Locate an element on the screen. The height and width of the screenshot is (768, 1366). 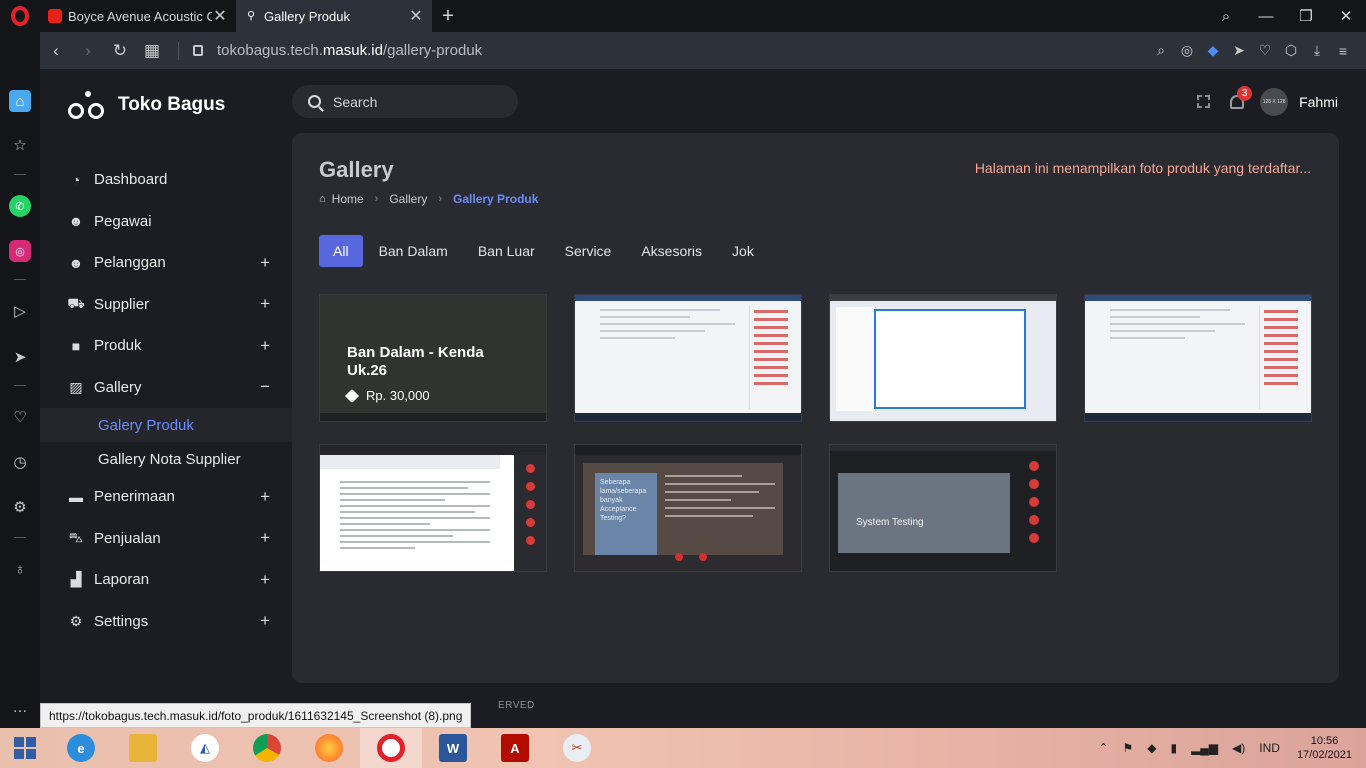
language-indicator: IND is located at coordinates (1269, 748).